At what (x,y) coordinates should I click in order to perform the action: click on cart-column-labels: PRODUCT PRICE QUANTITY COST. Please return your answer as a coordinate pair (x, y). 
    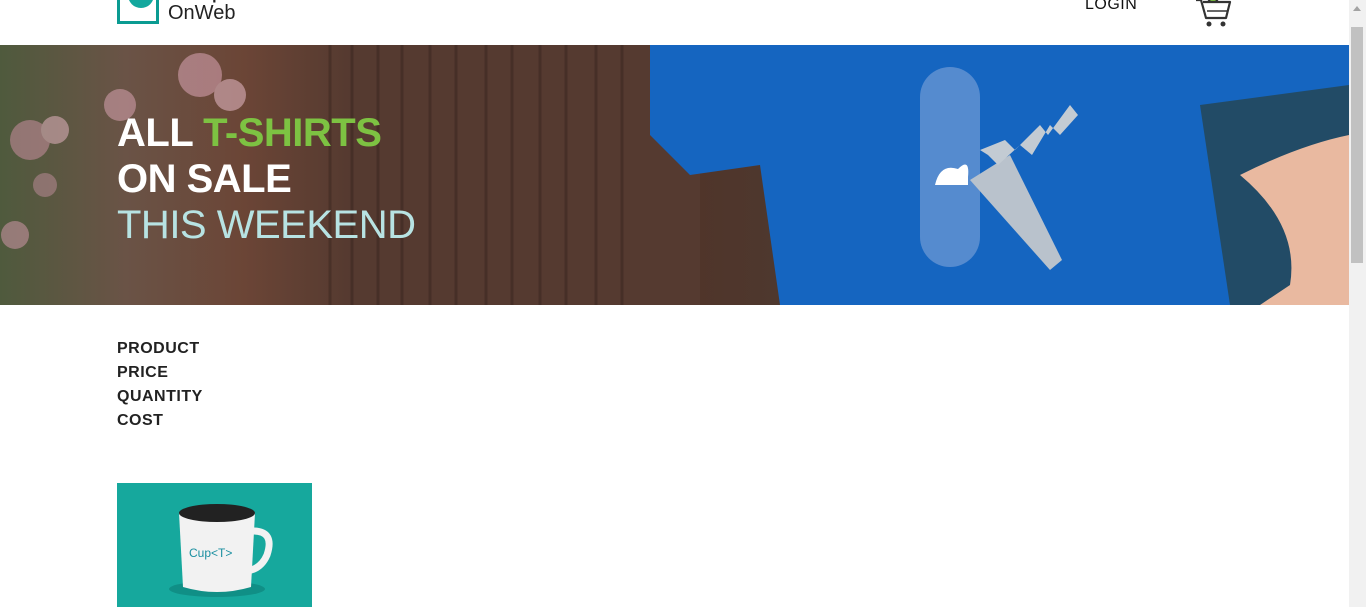
    Looking at the image, I should click on (160, 385).